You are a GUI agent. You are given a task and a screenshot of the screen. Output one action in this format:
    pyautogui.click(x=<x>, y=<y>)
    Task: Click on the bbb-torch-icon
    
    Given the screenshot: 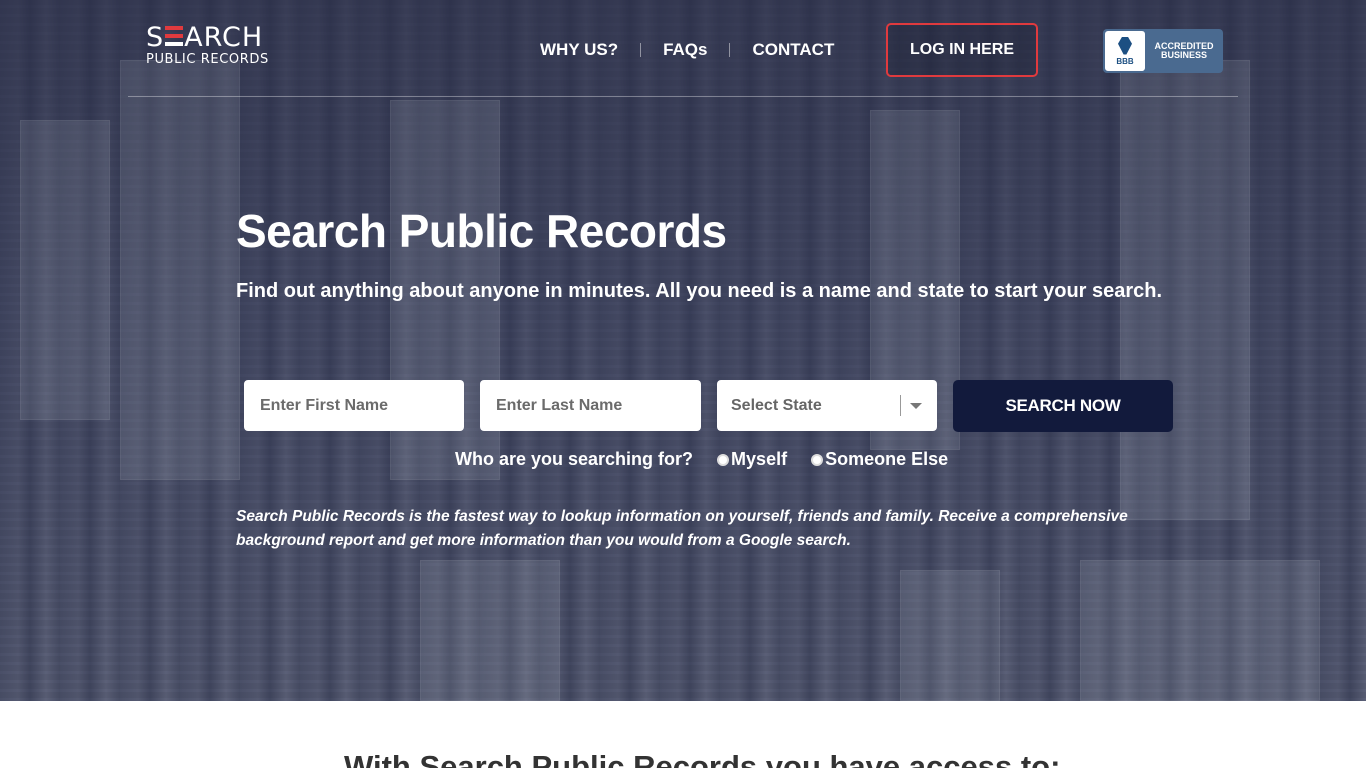 What is the action you would take?
    pyautogui.click(x=1125, y=45)
    